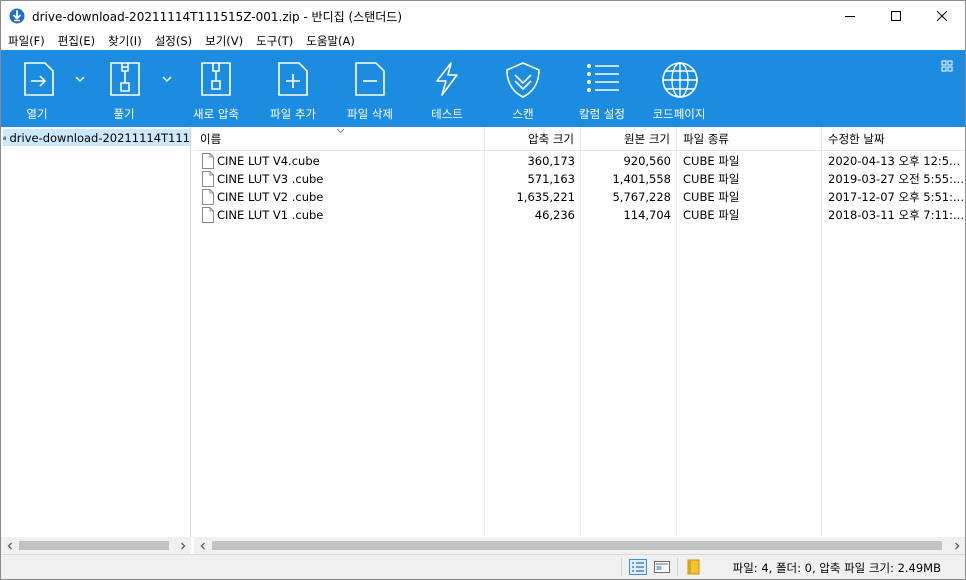 The image size is (966, 580). What do you see at coordinates (80, 79) in the screenshot?
I see `open-dropdown-arrow-icon` at bounding box center [80, 79].